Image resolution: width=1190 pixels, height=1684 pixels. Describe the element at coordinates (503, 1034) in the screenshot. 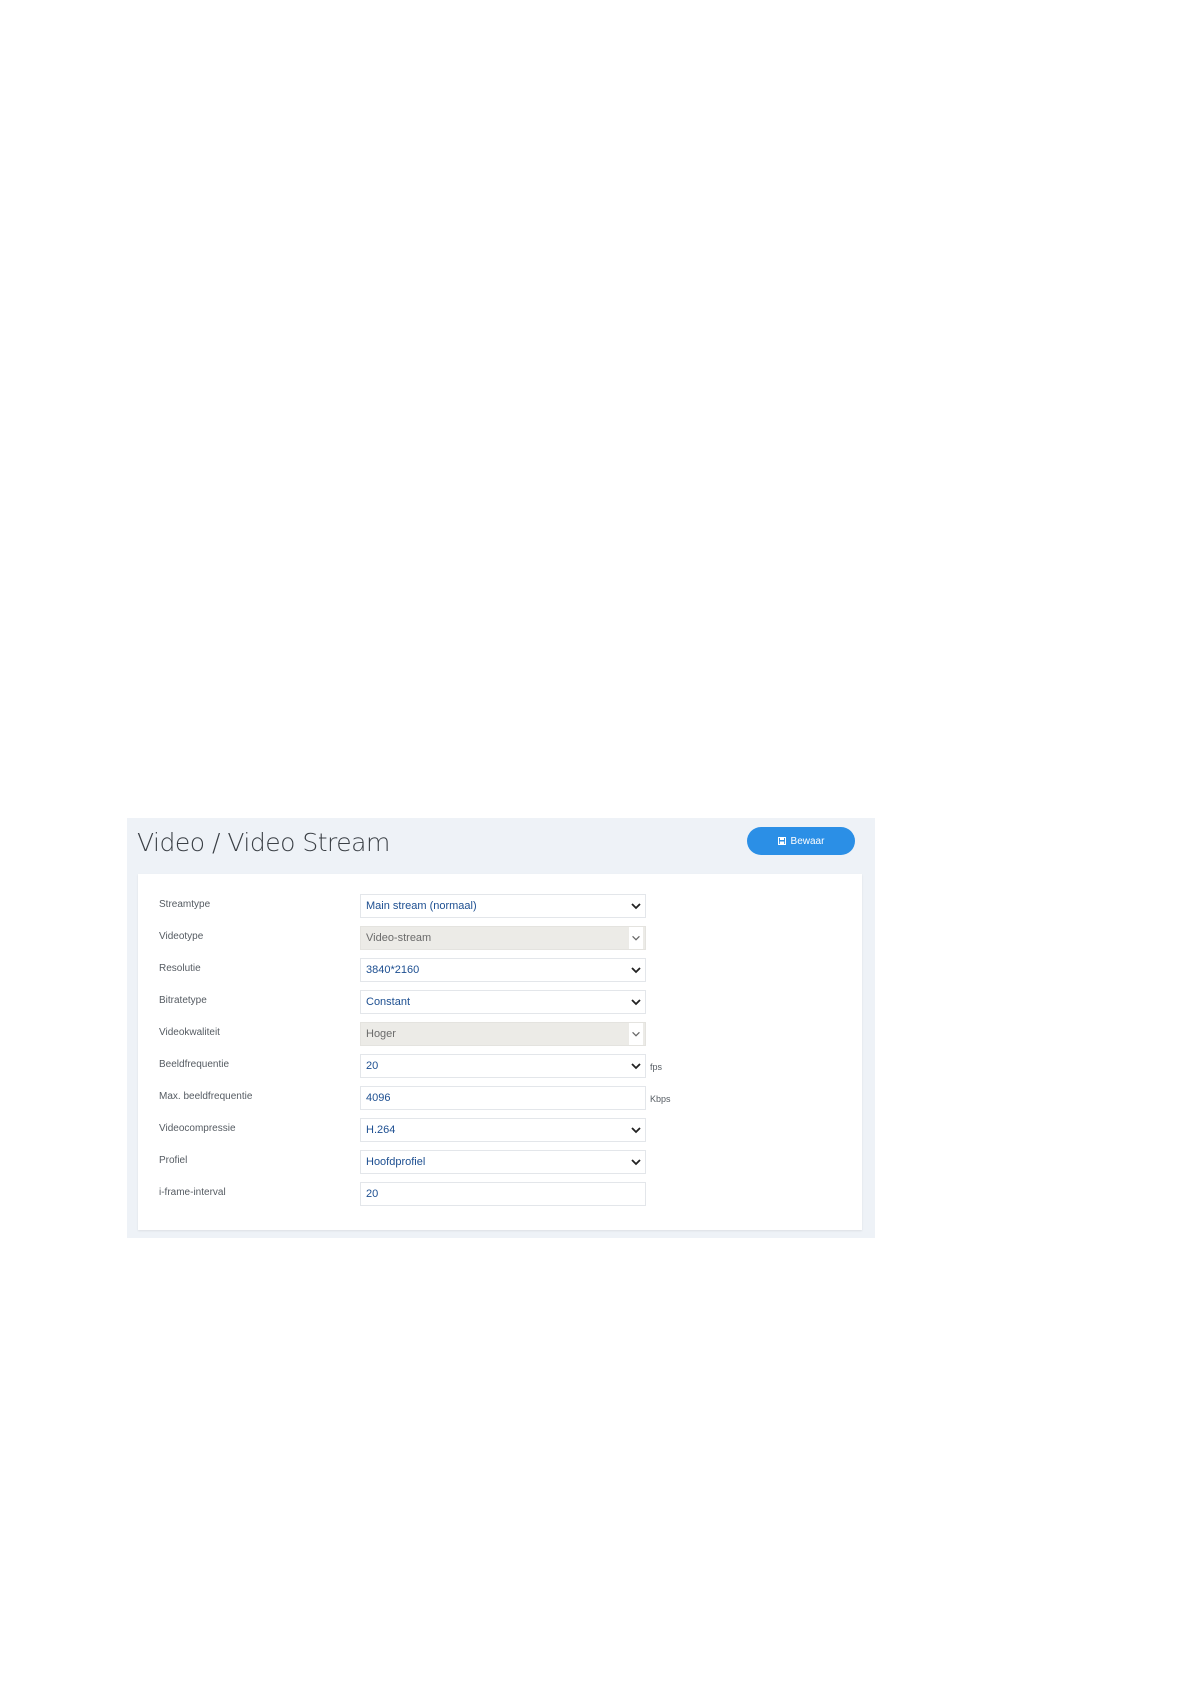

I see `videokwaliteit-select: Hoger` at that location.